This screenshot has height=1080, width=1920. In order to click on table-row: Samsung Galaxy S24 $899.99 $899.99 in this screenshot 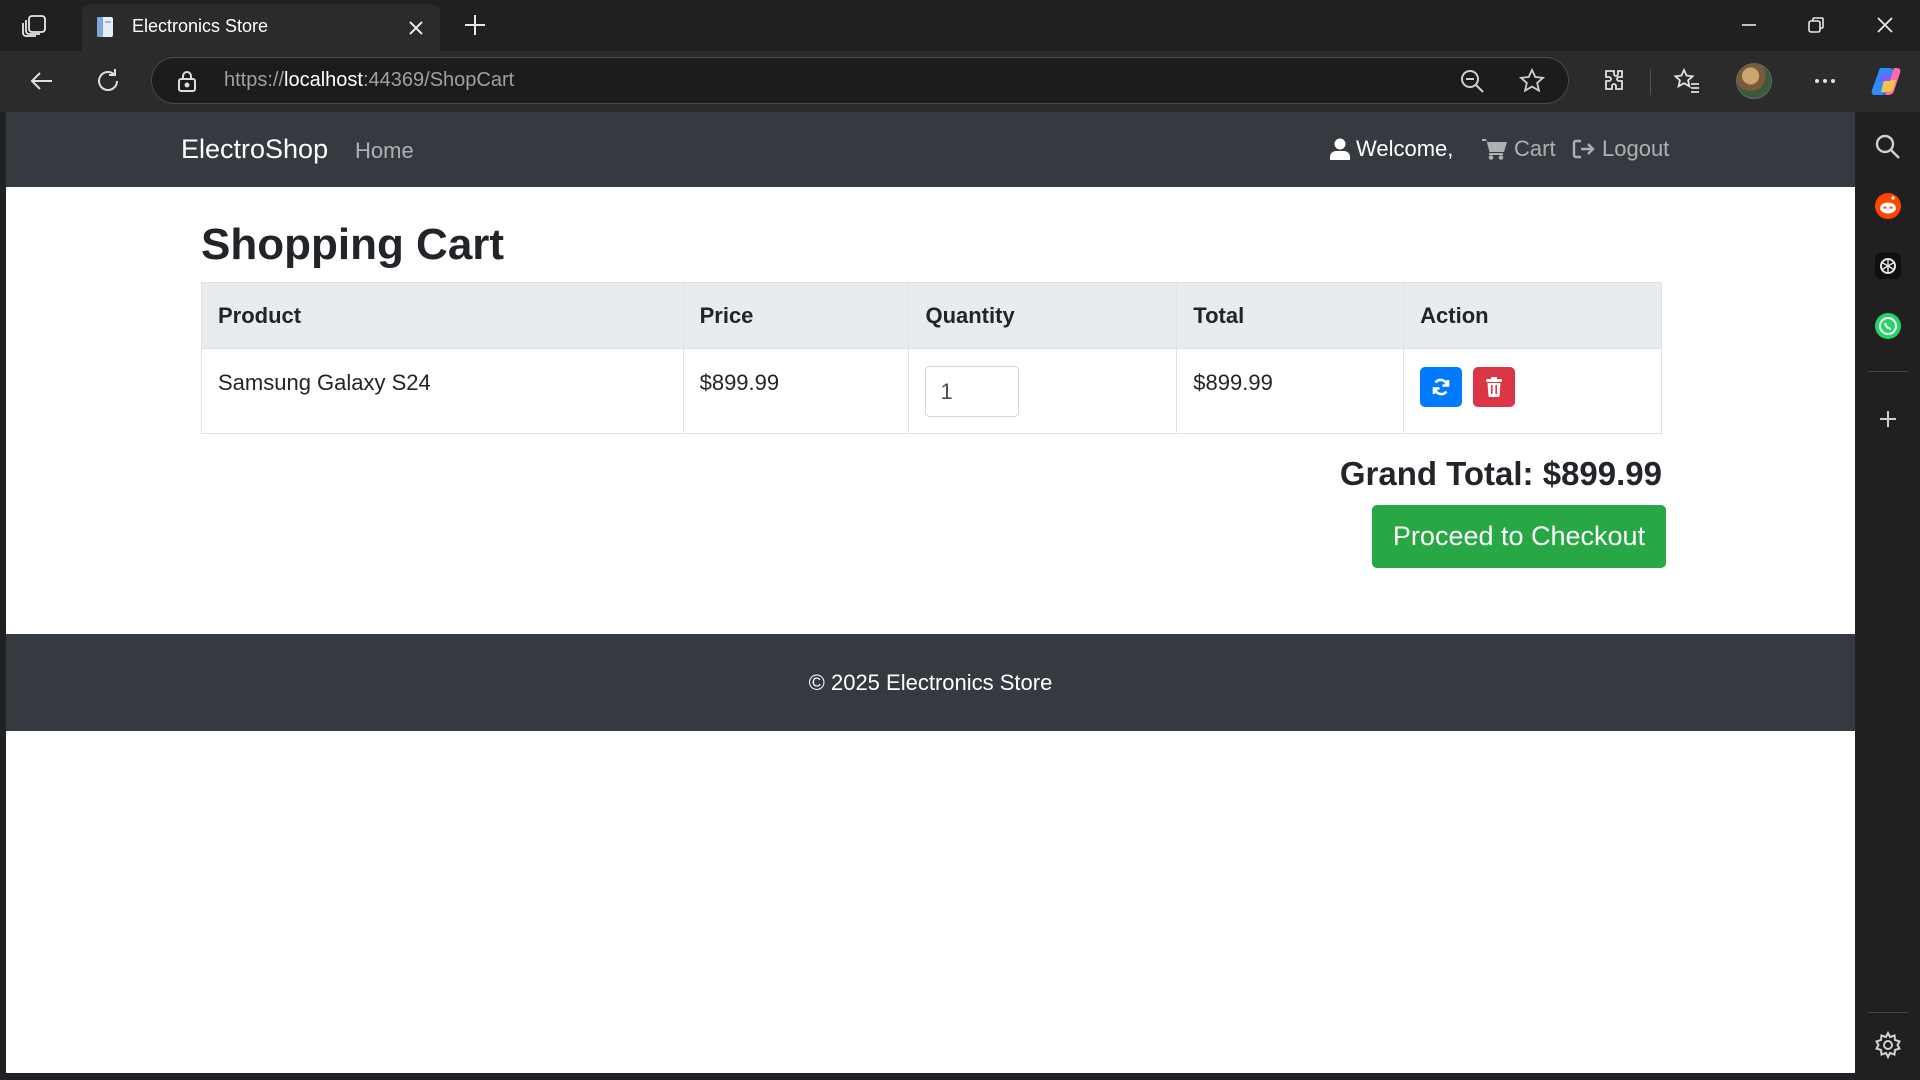, I will do `click(931, 391)`.